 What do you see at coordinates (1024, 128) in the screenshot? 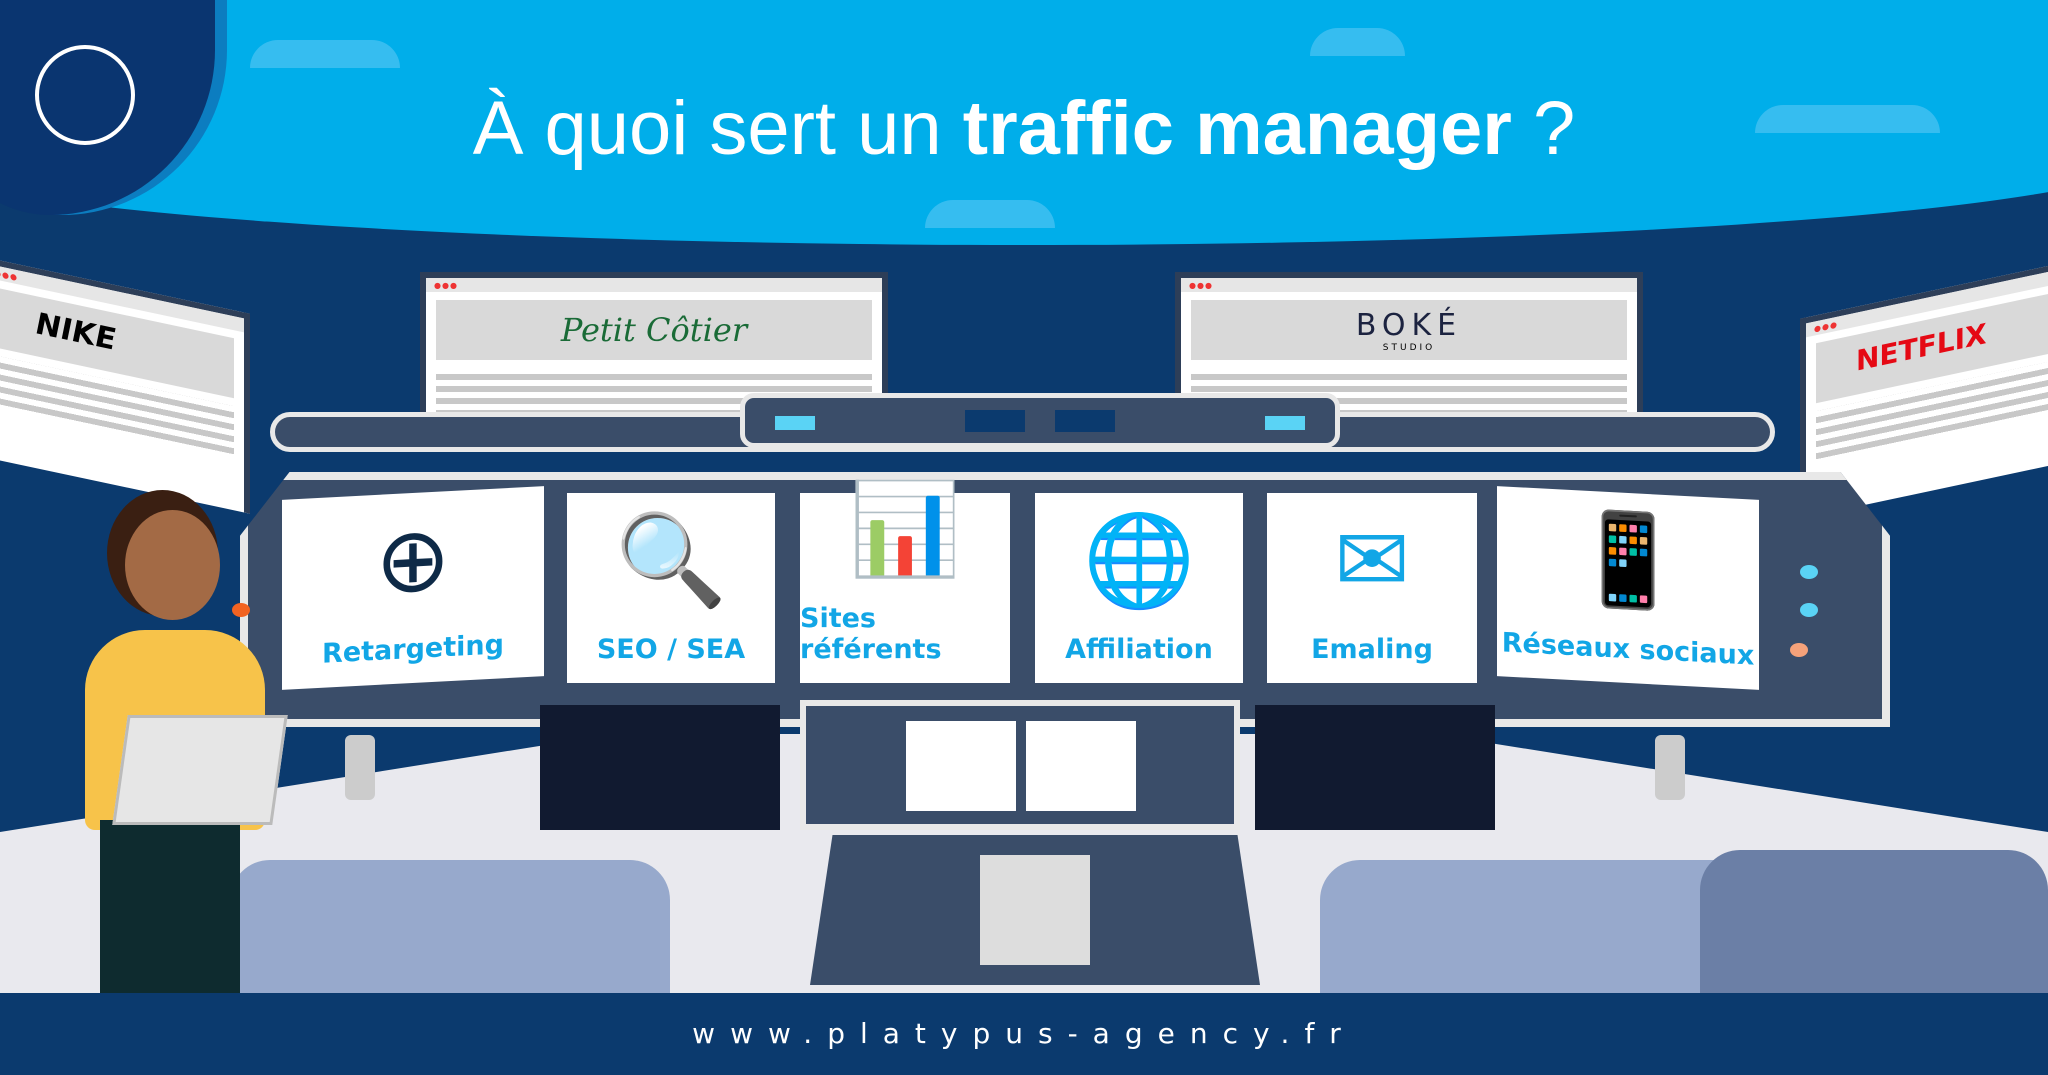
I see `page-title: À quoi sert un traffic manager ?` at bounding box center [1024, 128].